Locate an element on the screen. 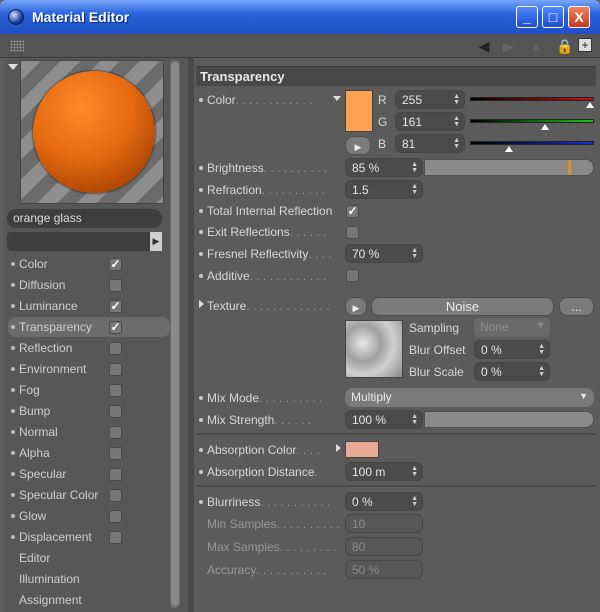  min-samples-row: Min Samples . . . . . . . . . . is located at coordinates (273, 524).